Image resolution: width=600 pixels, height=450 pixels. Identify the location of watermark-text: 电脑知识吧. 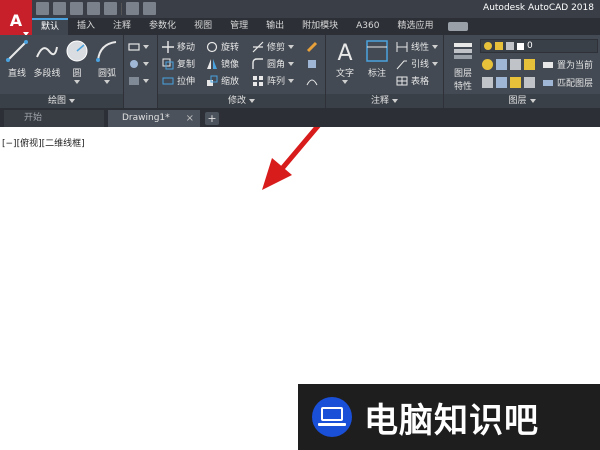
(451, 420).